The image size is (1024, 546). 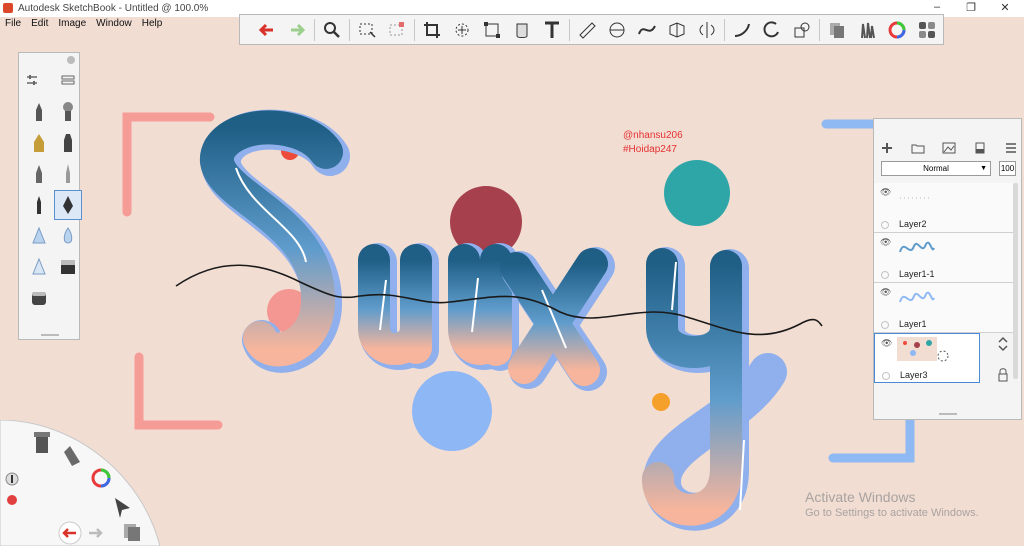 What do you see at coordinates (39, 24) in the screenshot?
I see `menu-edit: Edit` at bounding box center [39, 24].